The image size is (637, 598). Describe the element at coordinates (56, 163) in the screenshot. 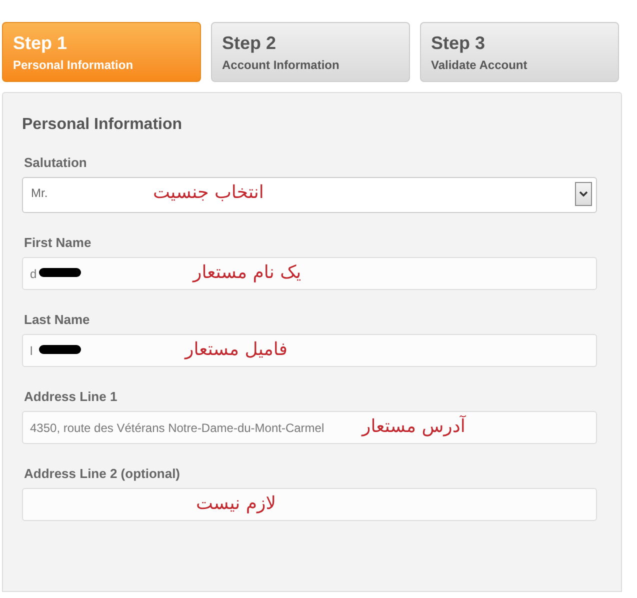

I see `field-label: Salutation` at that location.